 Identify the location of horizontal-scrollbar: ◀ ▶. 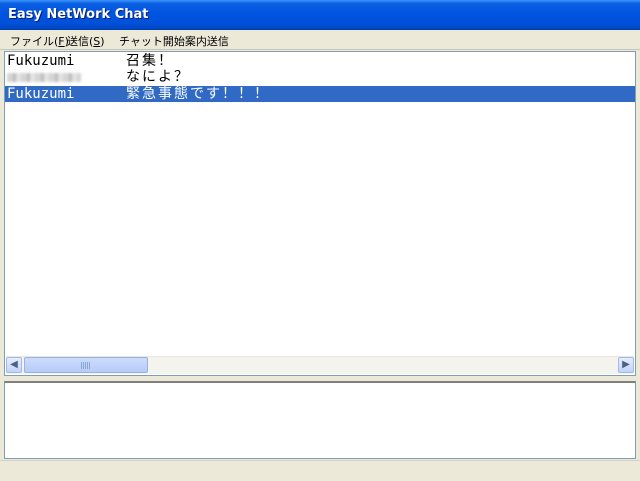
(320, 365).